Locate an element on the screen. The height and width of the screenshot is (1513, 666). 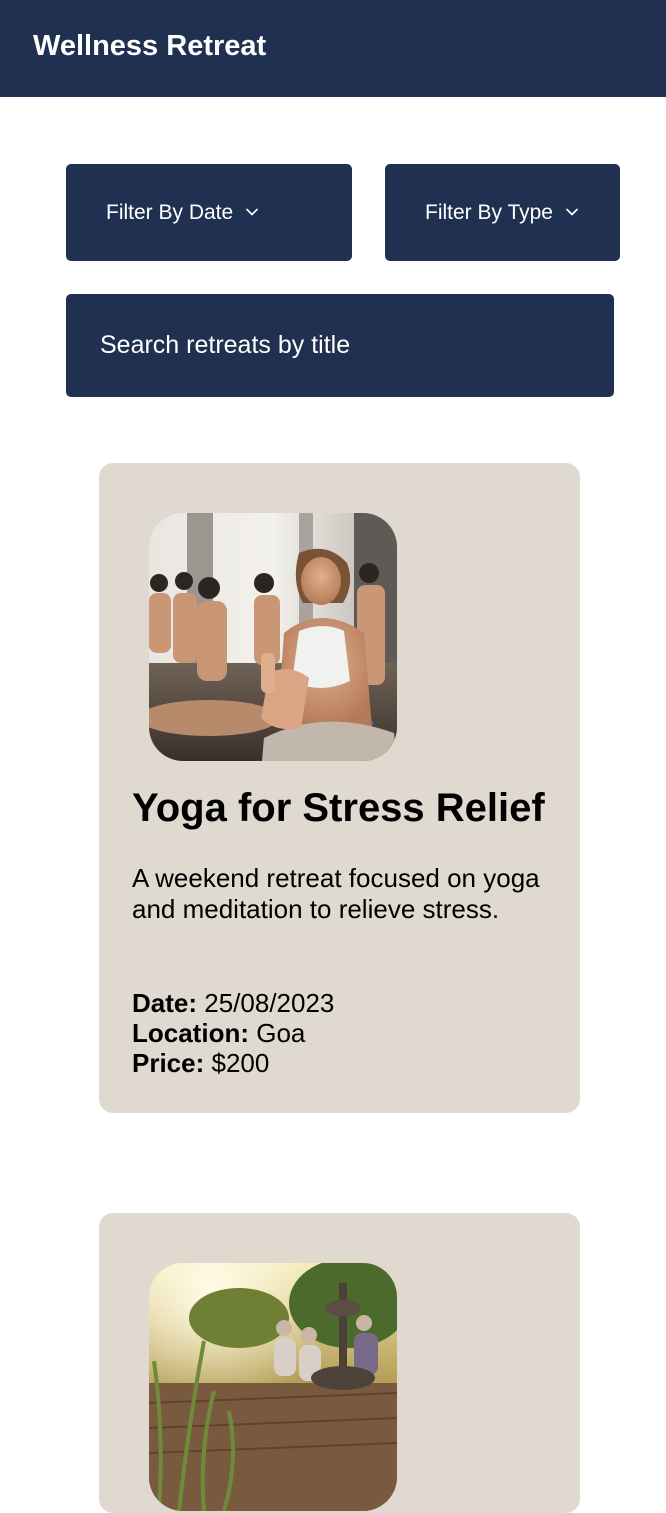
retreat-date: Date: 25/08/2023 is located at coordinates (233, 1003).